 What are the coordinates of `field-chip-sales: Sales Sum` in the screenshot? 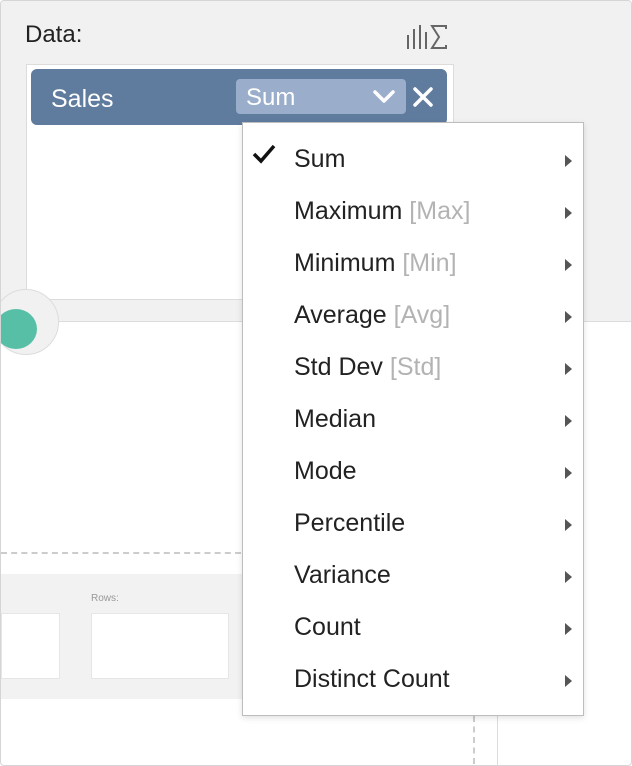 It's located at (239, 97).